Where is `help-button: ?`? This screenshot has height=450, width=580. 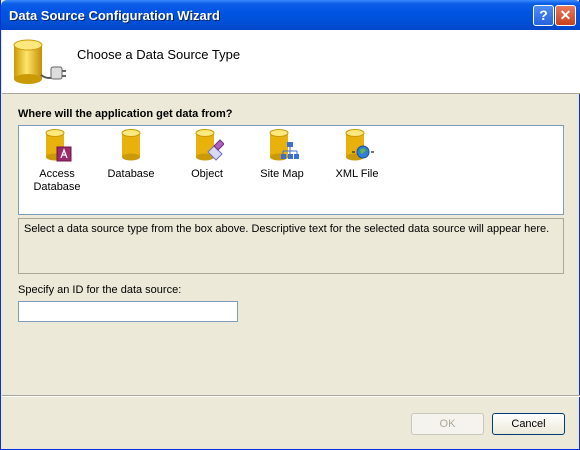 help-button: ? is located at coordinates (543, 15).